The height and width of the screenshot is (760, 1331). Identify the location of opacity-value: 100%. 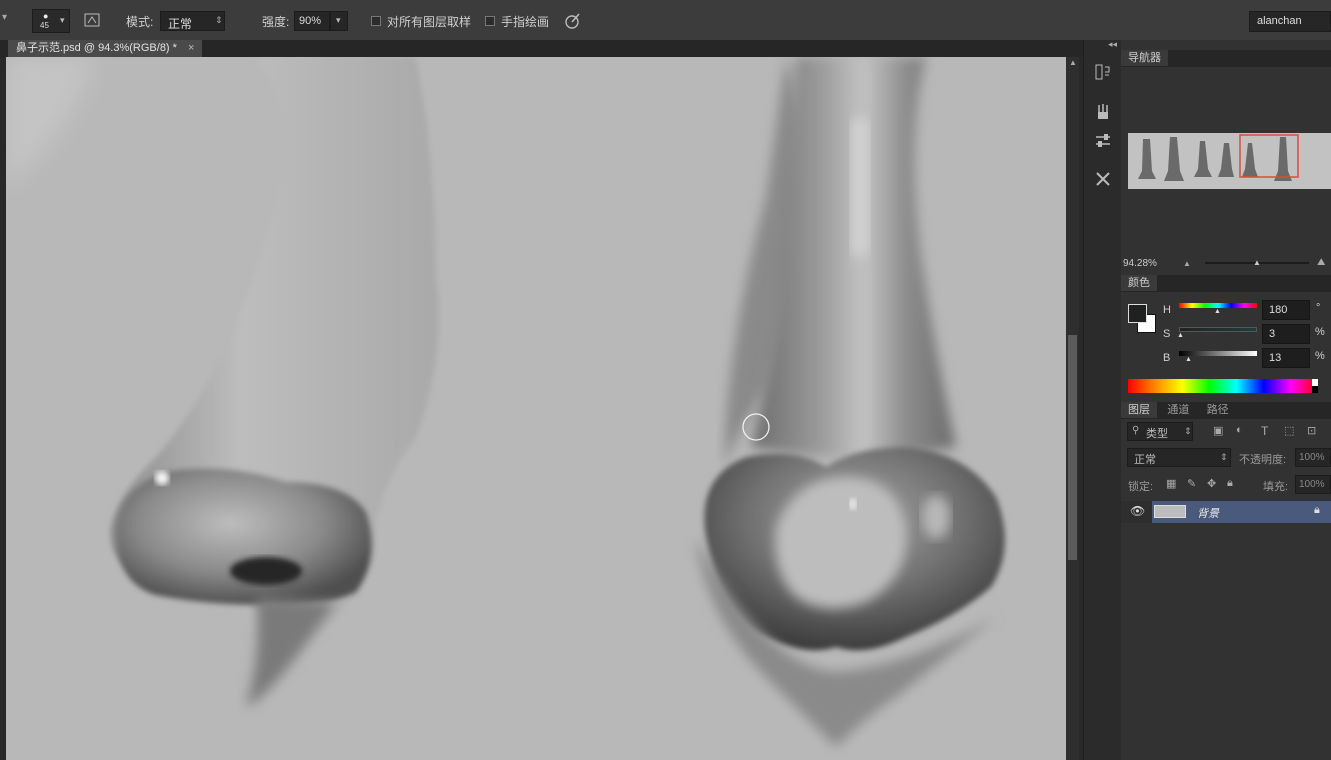
(1312, 457).